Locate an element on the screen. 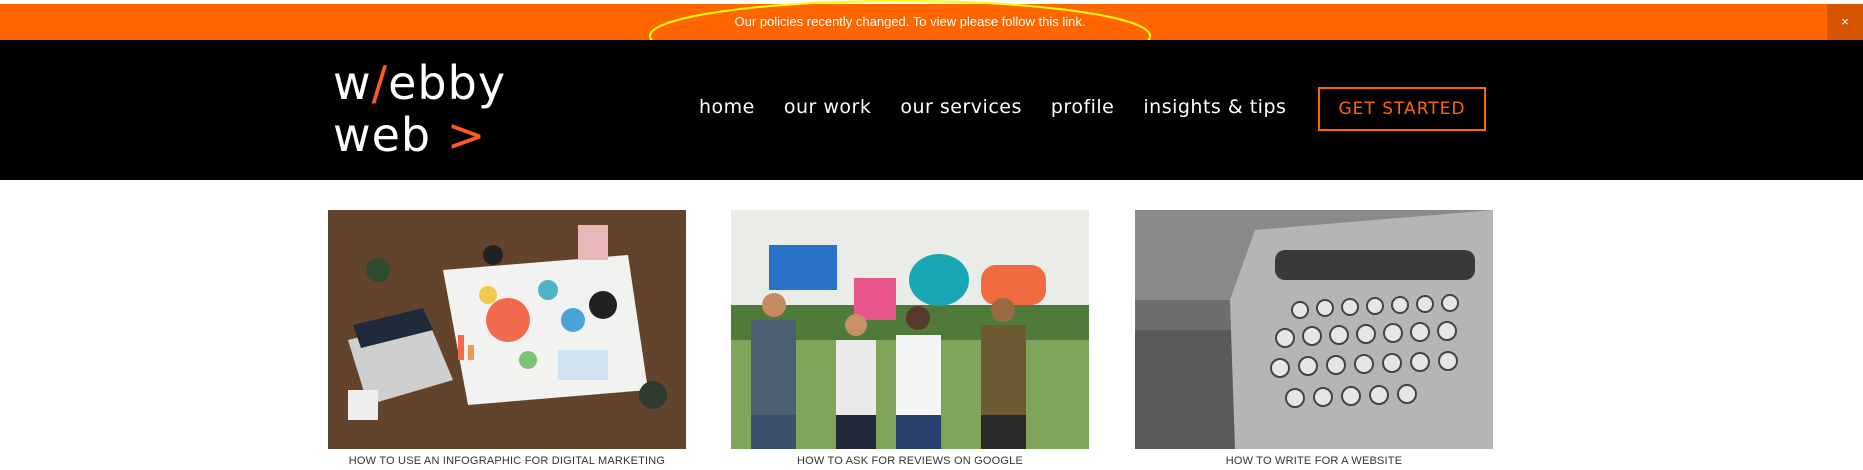  article-title-reviews: HOW TO ASK FOR REVIEWS ON GOOGLE is located at coordinates (910, 461).